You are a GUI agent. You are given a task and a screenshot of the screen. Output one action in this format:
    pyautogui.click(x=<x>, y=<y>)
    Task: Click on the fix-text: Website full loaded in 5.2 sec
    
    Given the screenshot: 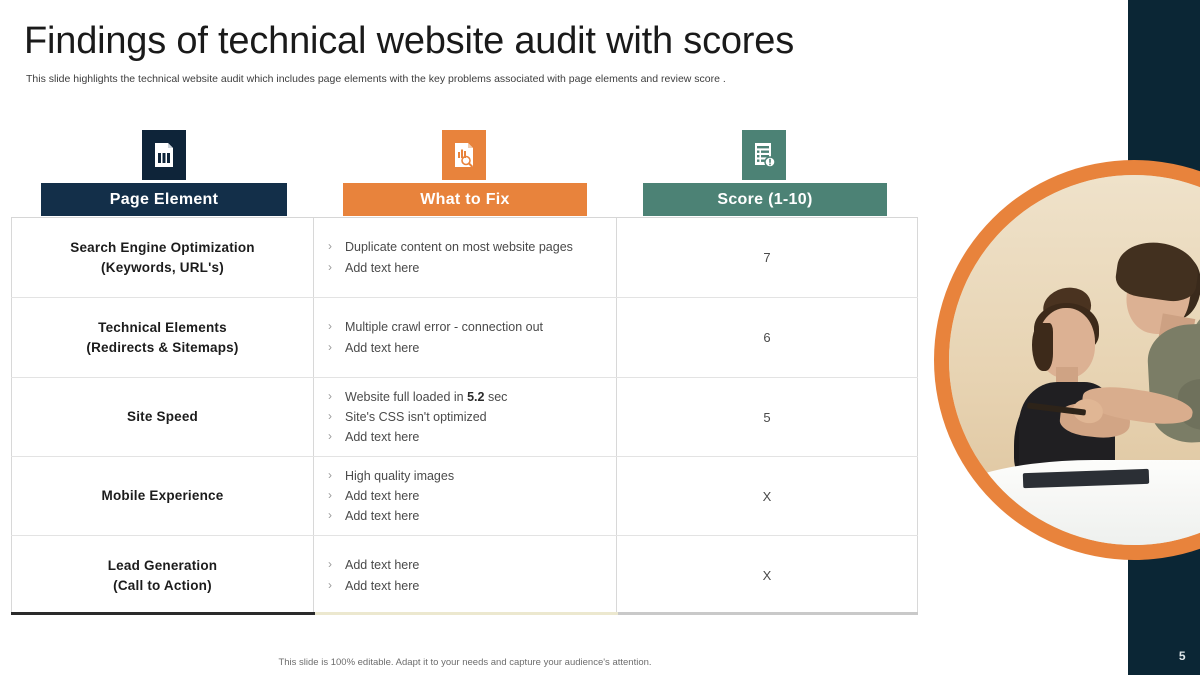 What is the action you would take?
    pyautogui.click(x=426, y=396)
    